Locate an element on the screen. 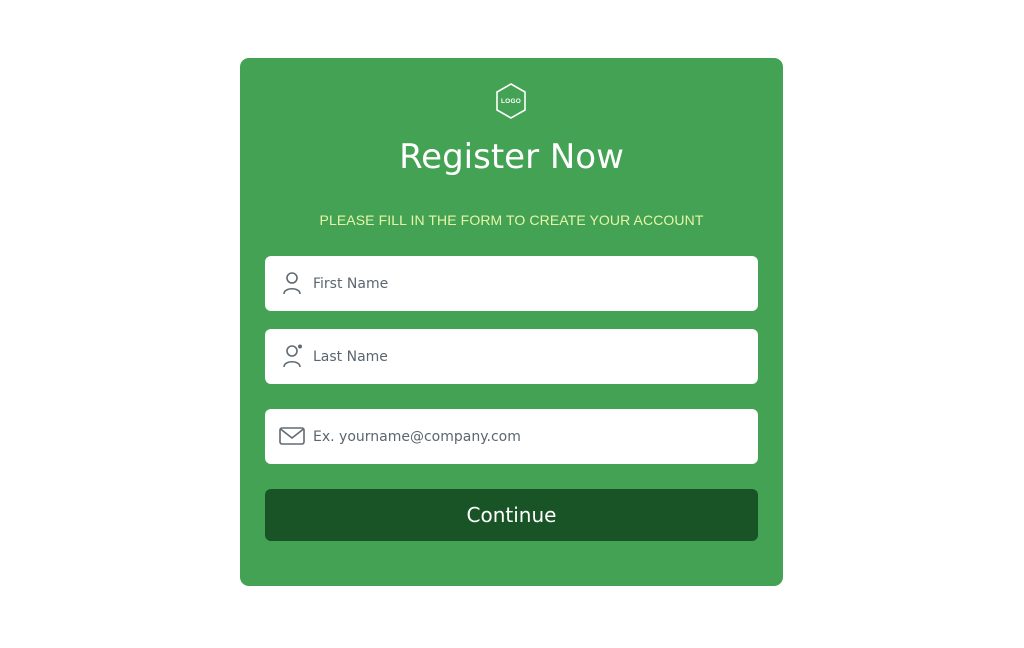 Image resolution: width=1024 pixels, height=648 pixels. first-name-input is located at coordinates (528, 283).